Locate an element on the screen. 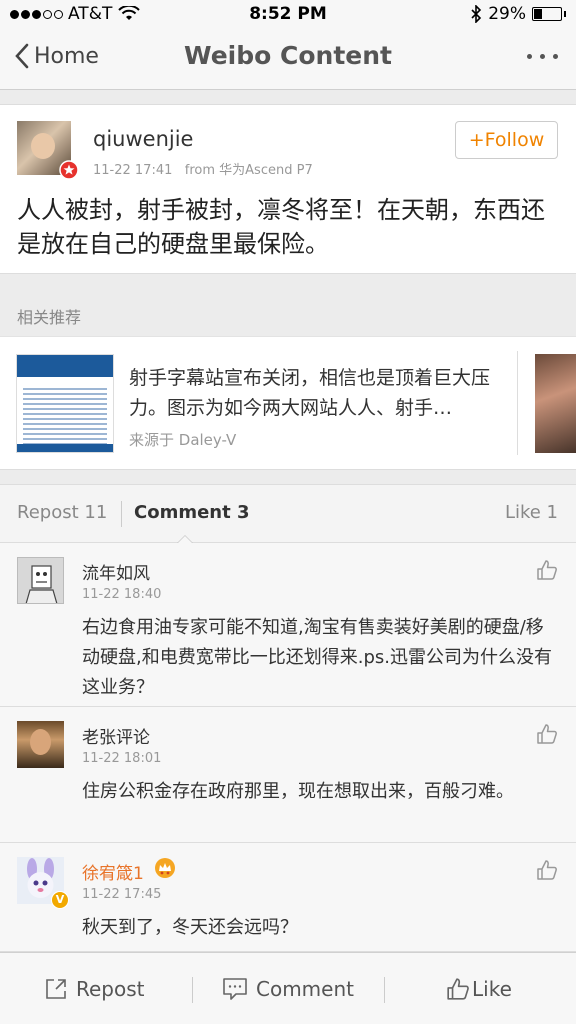 Image resolution: width=576 pixels, height=1024 pixels. comment-button: Comment is located at coordinates (288, 988).